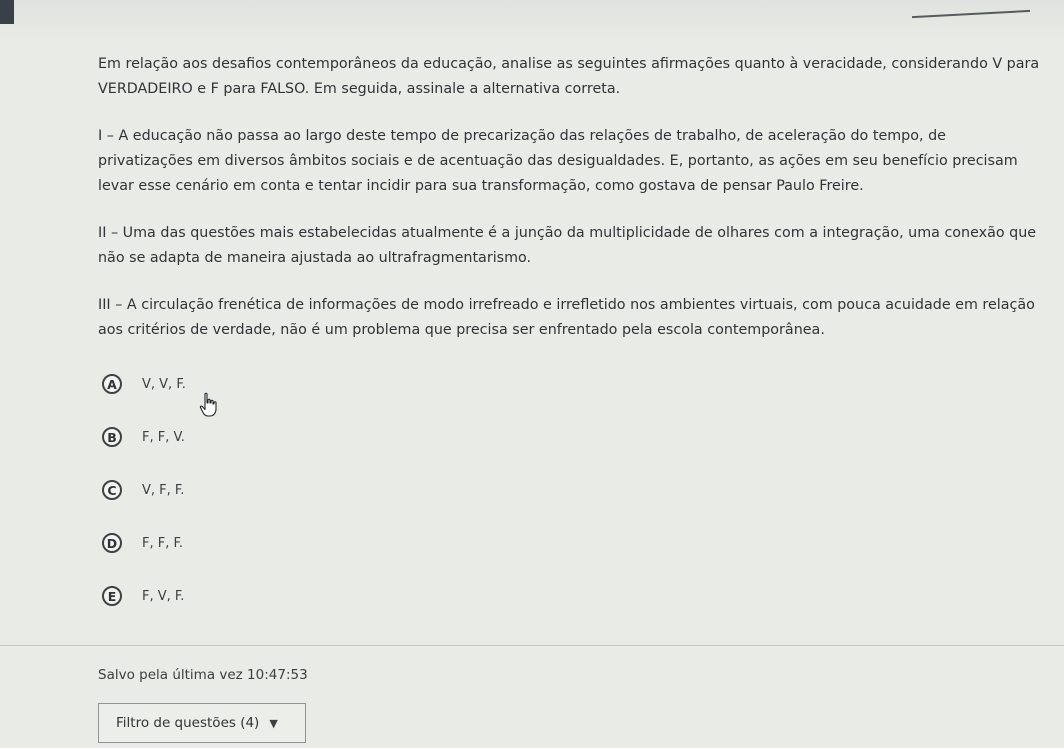  Describe the element at coordinates (188, 723) in the screenshot. I see `filter-label: Filtro de questões (4)` at that location.